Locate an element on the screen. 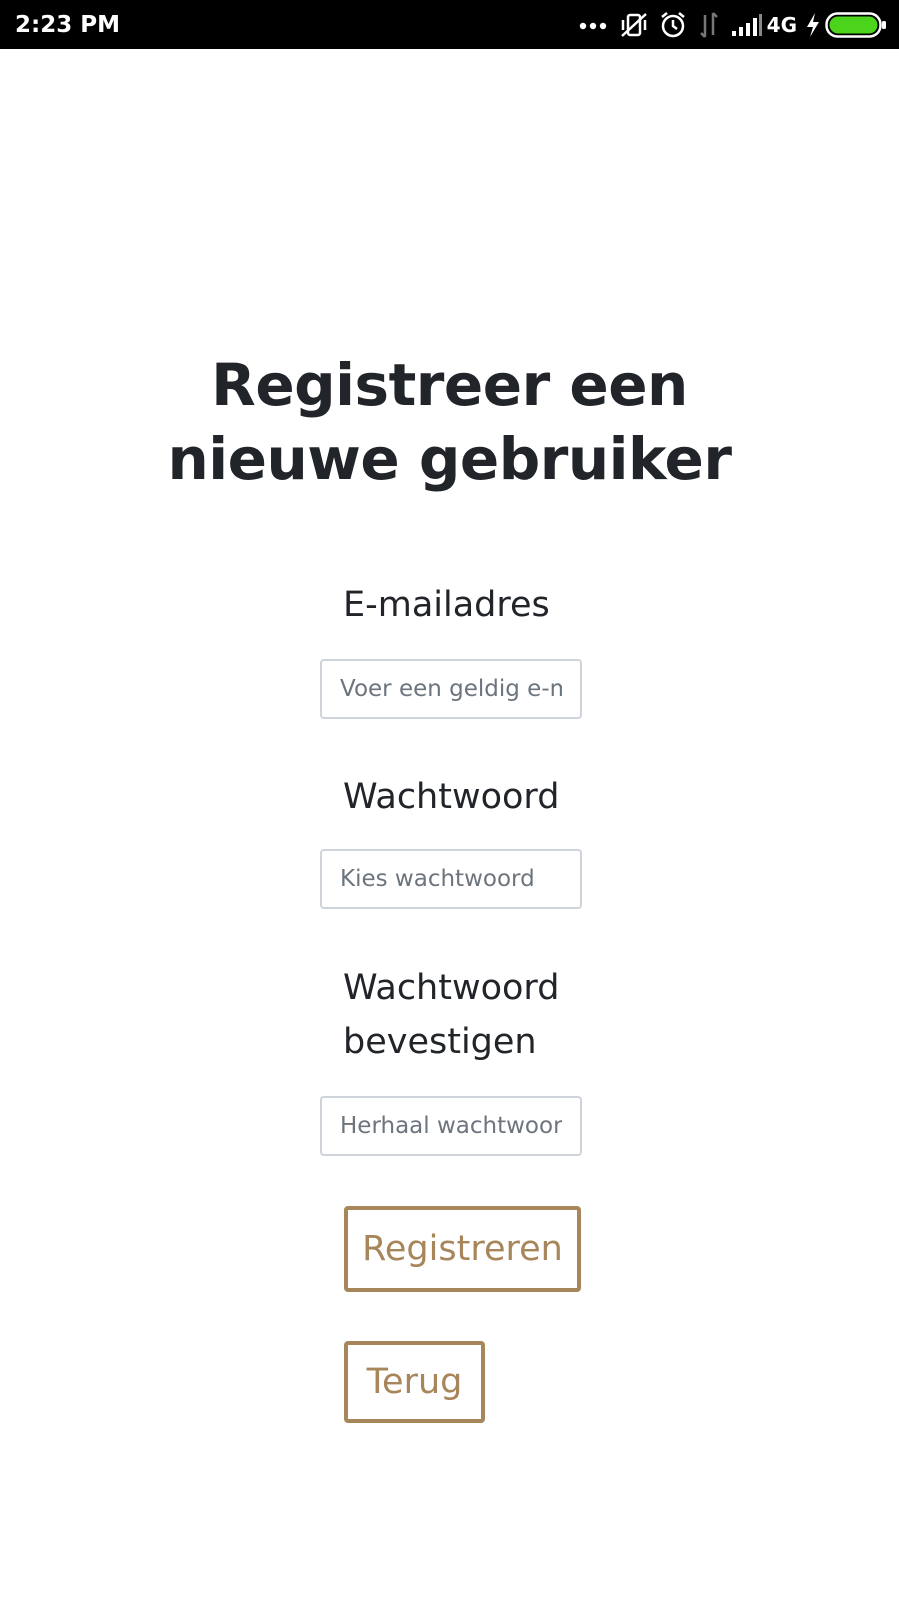 This screenshot has height=1599, width=899. battery-icon is located at coordinates (856, 25).